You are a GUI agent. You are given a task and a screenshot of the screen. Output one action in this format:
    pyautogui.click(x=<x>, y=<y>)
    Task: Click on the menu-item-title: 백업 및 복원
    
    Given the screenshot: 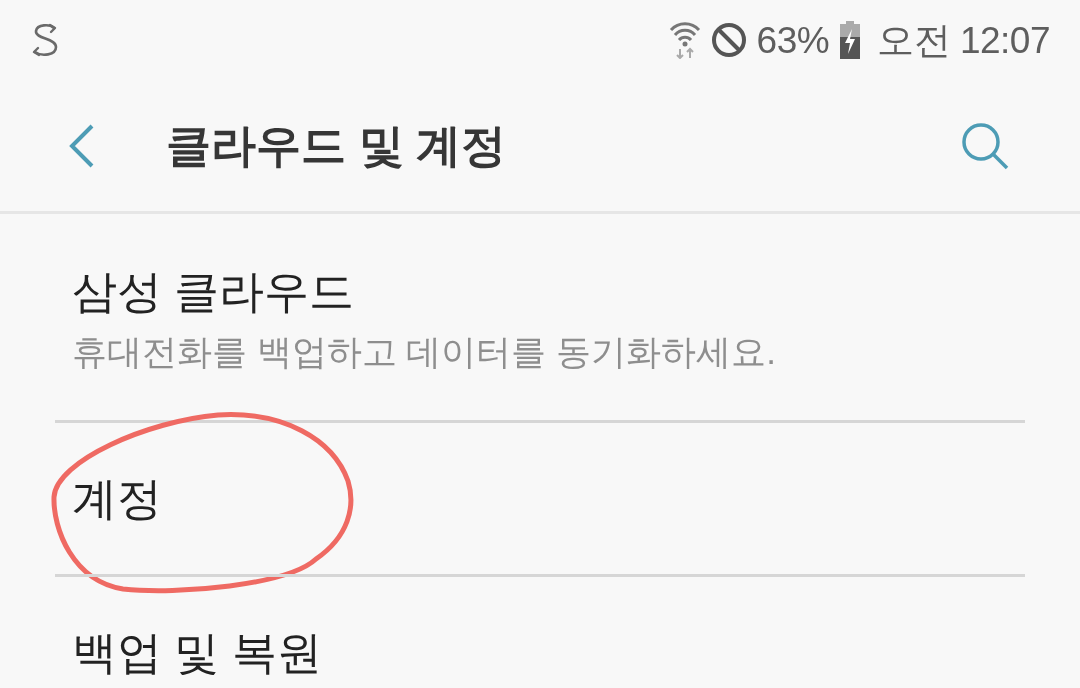 What is the action you would take?
    pyautogui.click(x=197, y=653)
    